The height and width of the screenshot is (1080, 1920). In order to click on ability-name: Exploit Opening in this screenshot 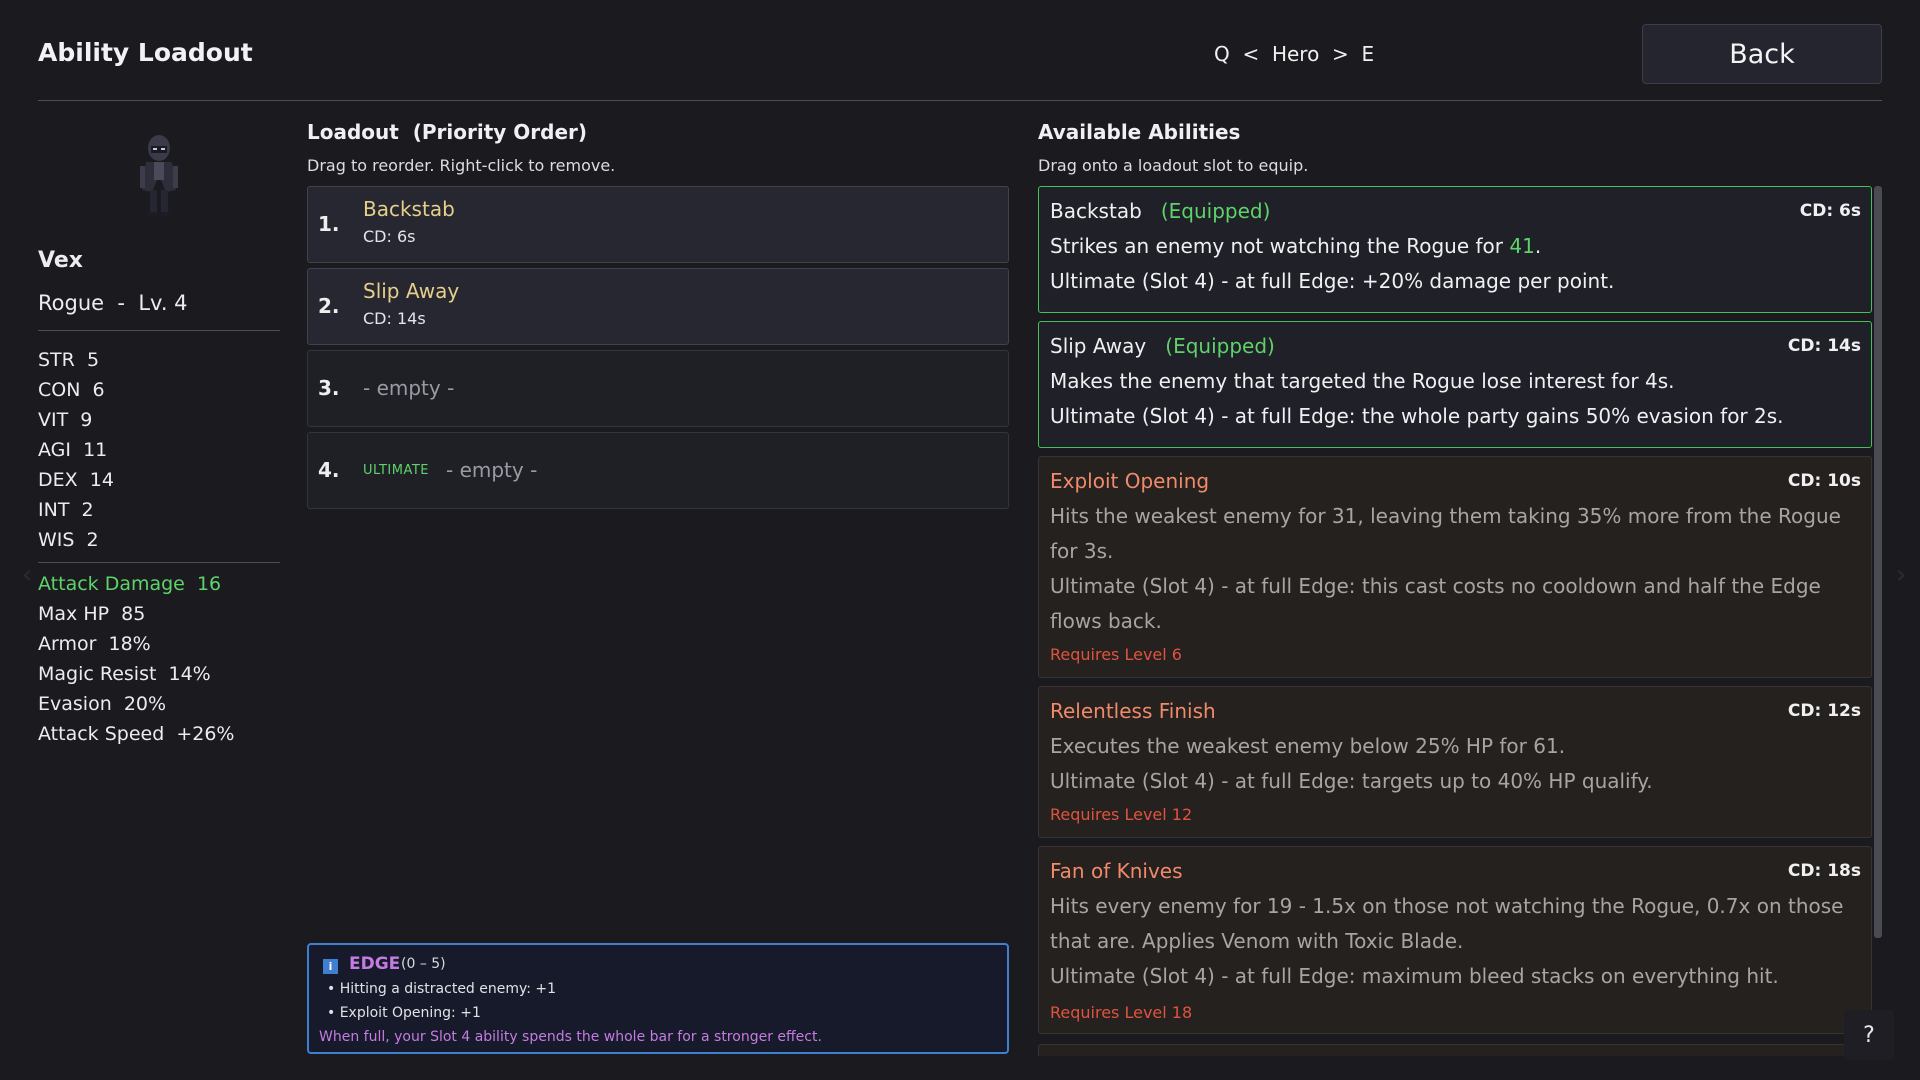, I will do `click(1130, 481)`.